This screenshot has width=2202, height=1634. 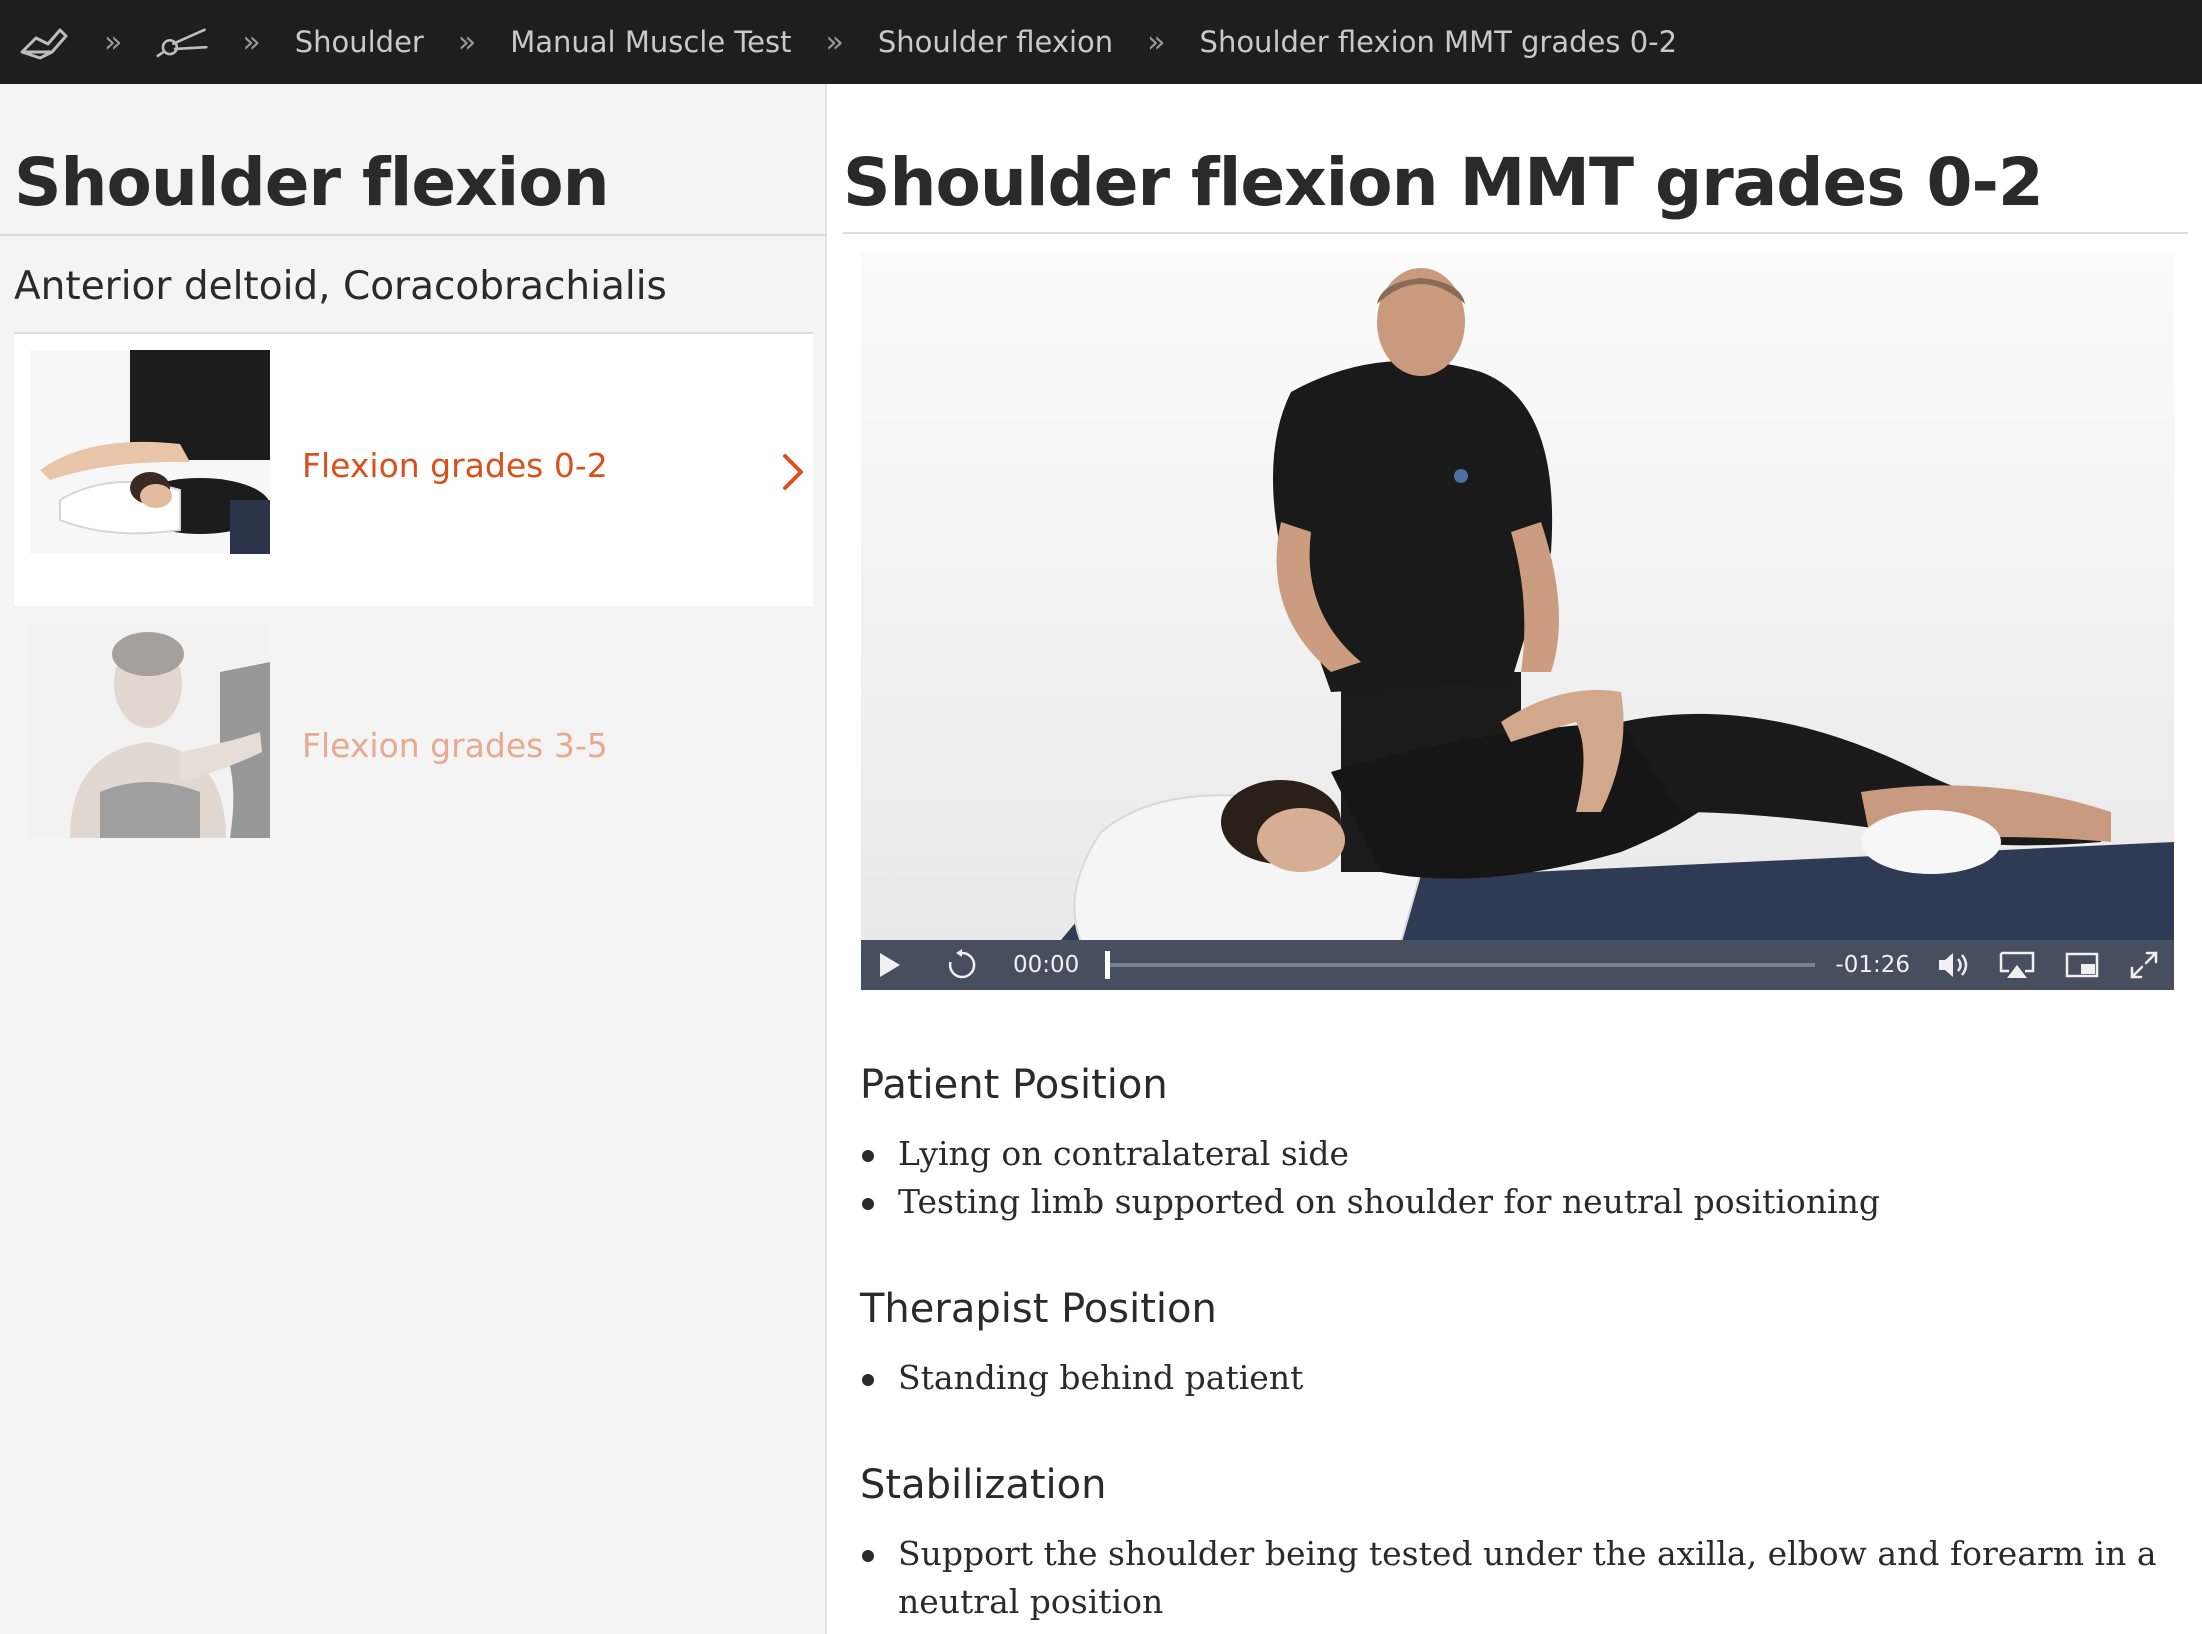 I want to click on seek-handle, so click(x=1108, y=965).